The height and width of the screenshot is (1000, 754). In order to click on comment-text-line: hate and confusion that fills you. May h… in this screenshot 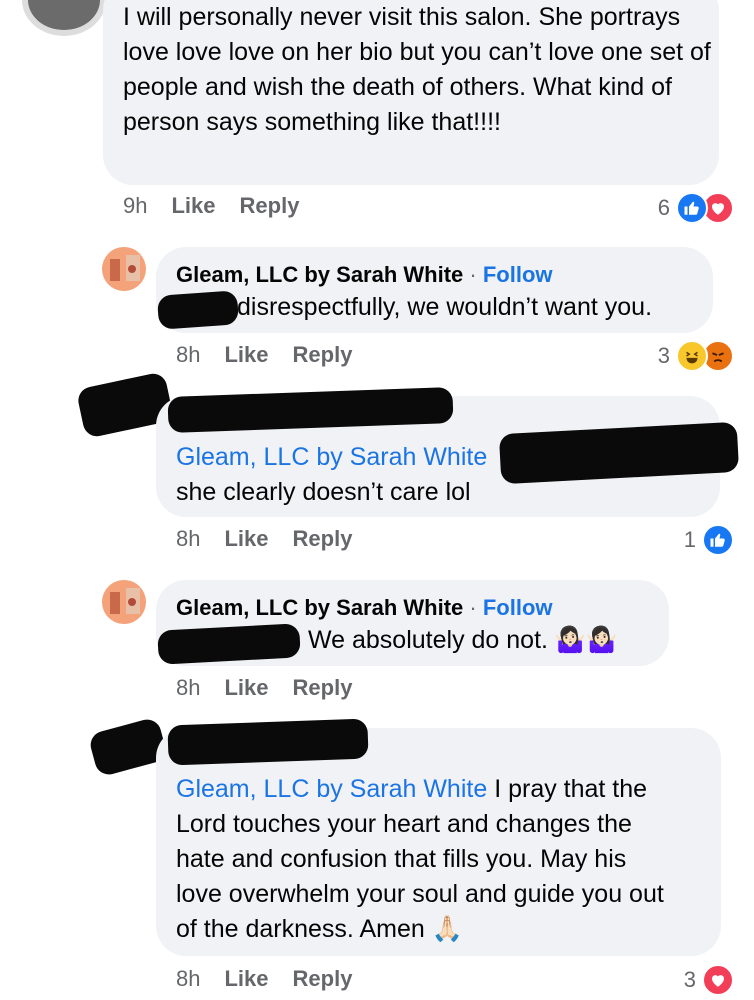, I will do `click(401, 859)`.